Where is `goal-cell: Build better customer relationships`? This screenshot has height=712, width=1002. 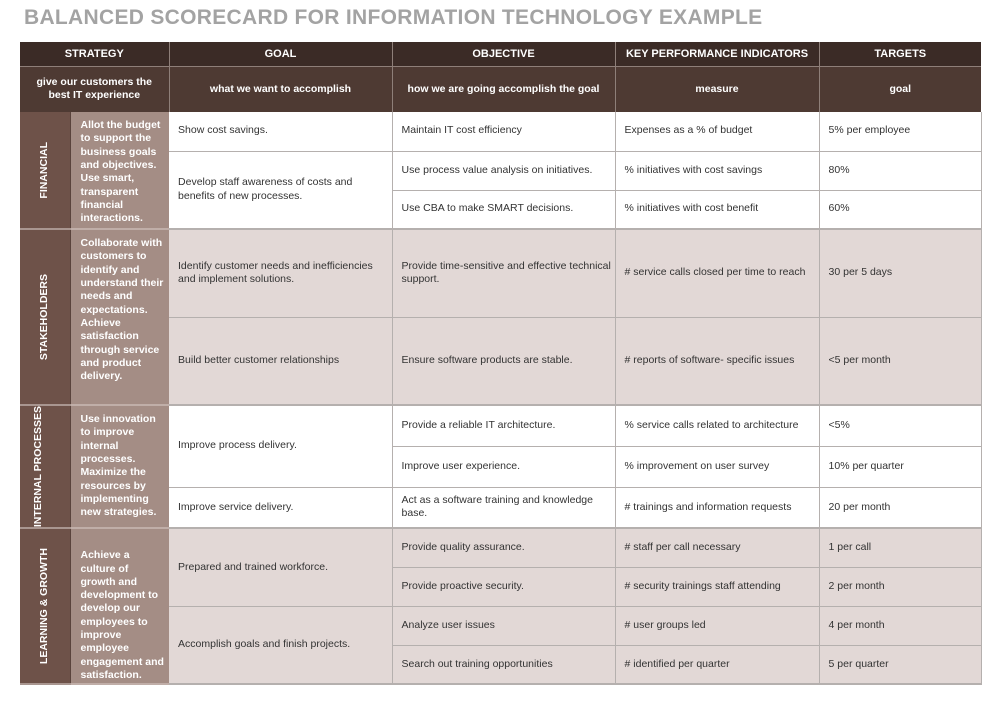 goal-cell: Build better customer relationships is located at coordinates (281, 361).